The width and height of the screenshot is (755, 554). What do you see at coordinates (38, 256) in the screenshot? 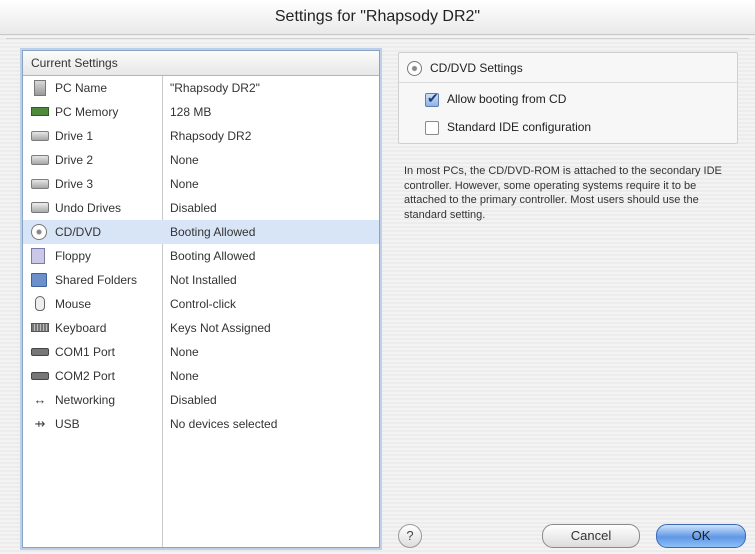
I see `floppy-icon` at bounding box center [38, 256].